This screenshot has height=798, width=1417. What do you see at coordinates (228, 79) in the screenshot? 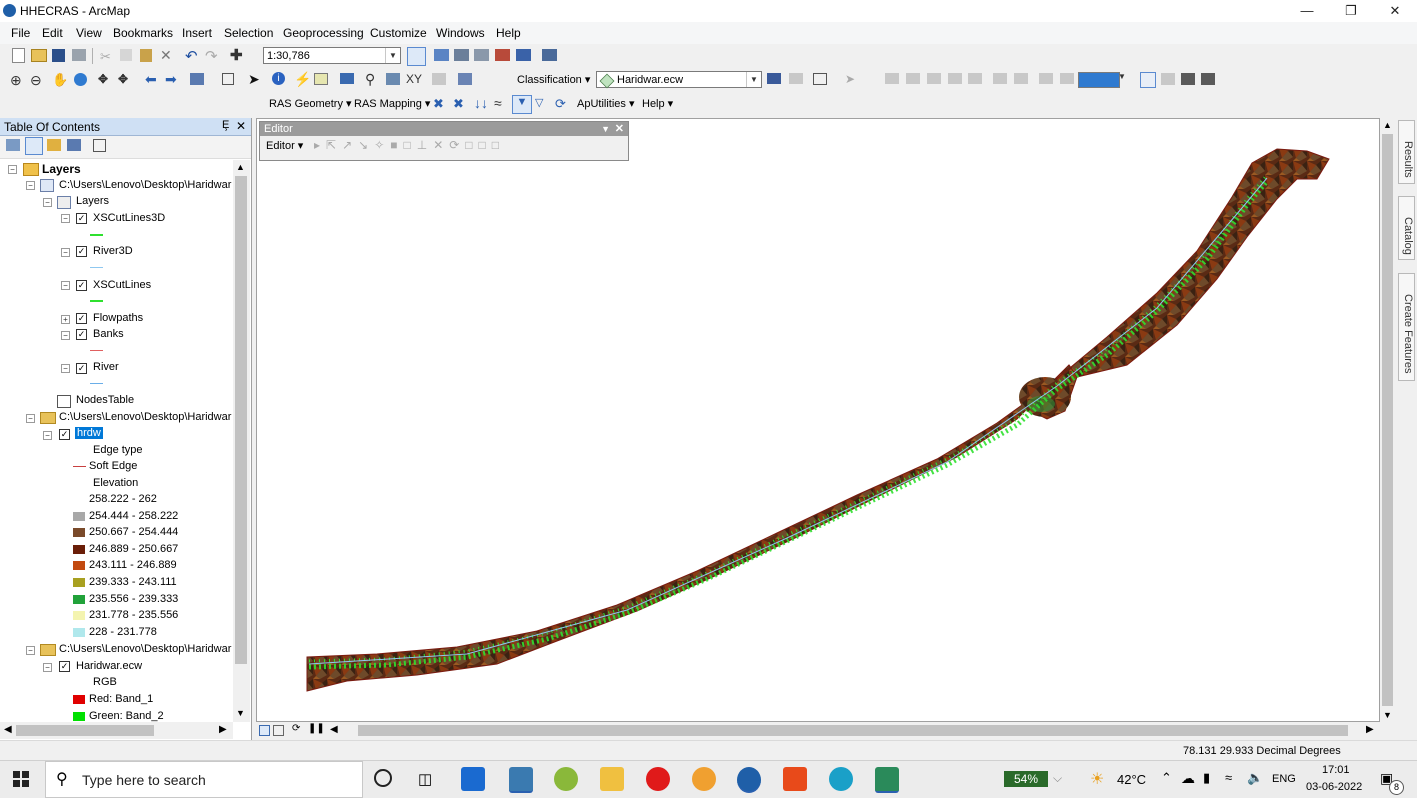
I see `clear-selection-icon` at bounding box center [228, 79].